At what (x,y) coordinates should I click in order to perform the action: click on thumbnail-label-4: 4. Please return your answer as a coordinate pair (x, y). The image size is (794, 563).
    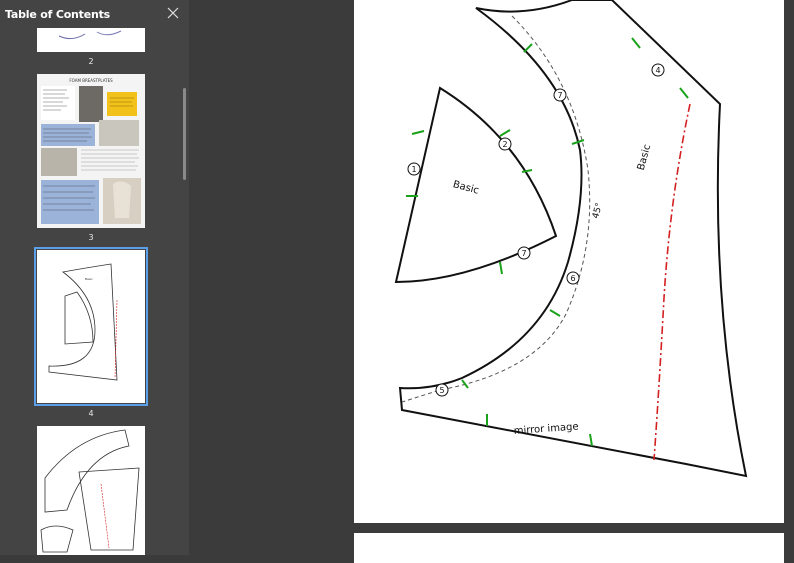
    Looking at the image, I should click on (91, 413).